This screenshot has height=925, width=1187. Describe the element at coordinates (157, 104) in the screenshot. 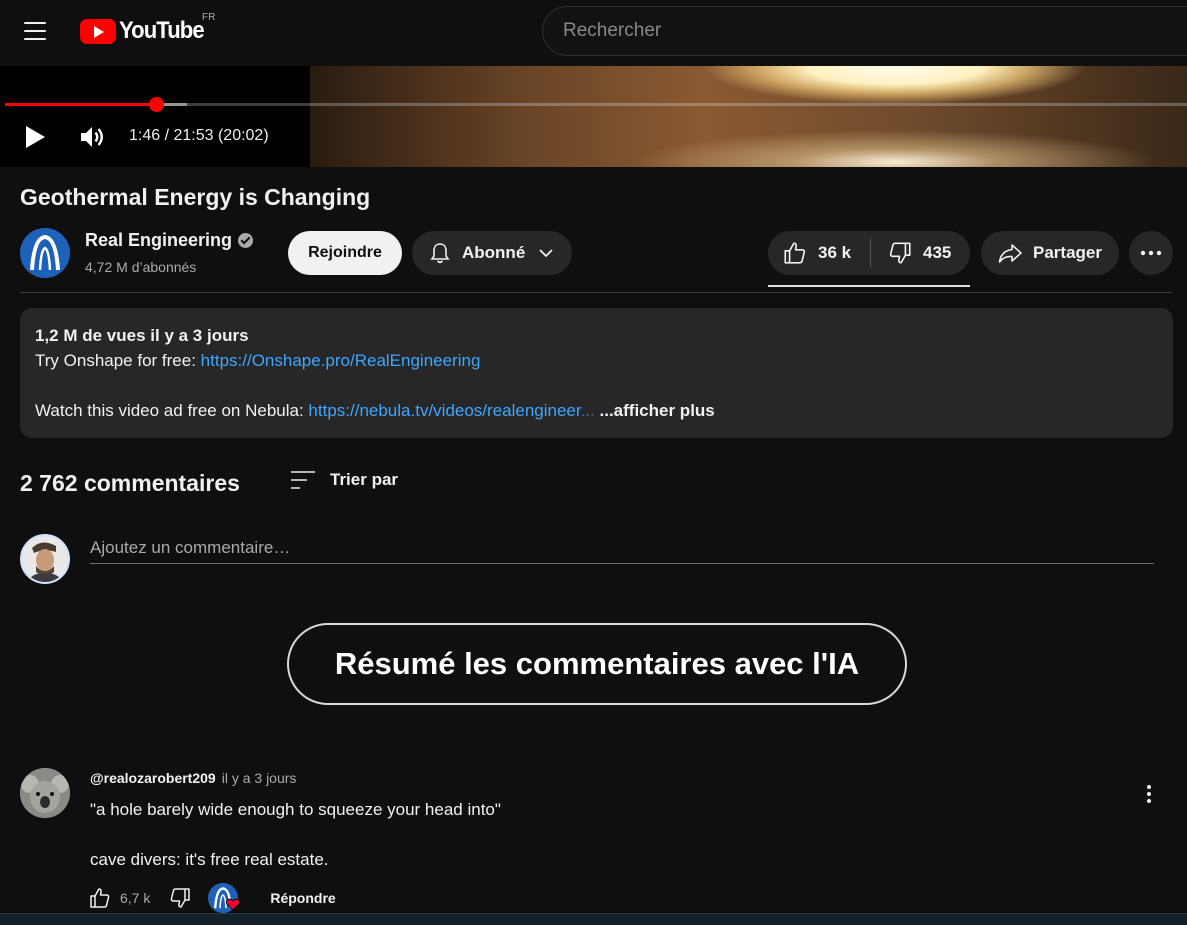

I see `progress-scrubber` at that location.